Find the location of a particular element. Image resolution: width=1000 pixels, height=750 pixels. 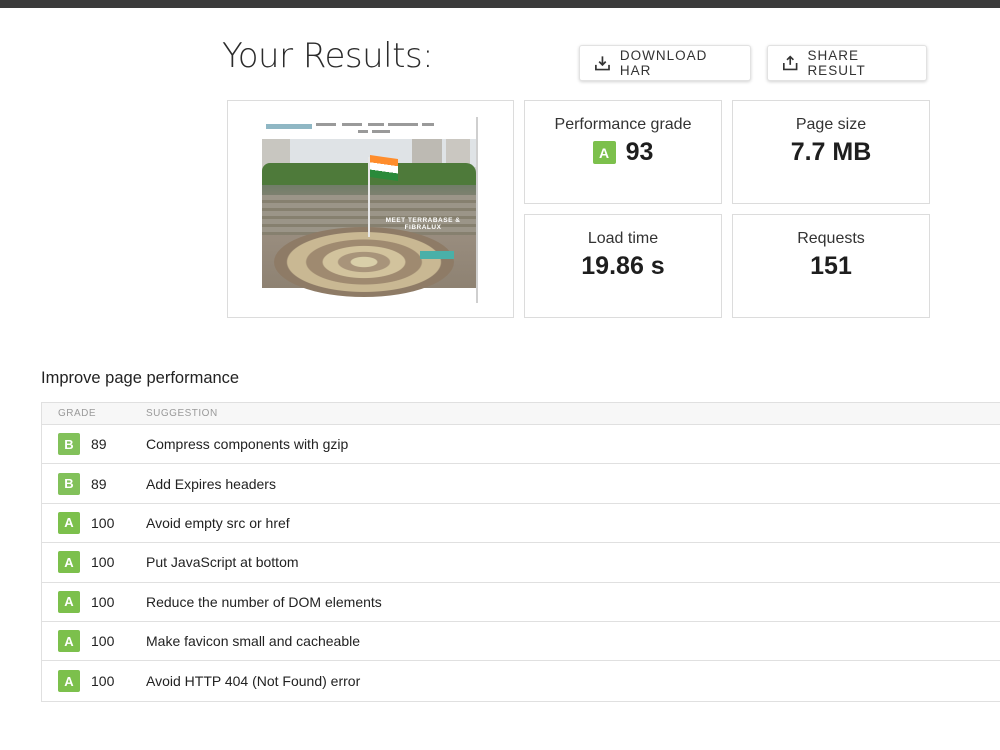

page-screenshot-card: MEET TERRABASE & FIBRALUX is located at coordinates (370, 209).